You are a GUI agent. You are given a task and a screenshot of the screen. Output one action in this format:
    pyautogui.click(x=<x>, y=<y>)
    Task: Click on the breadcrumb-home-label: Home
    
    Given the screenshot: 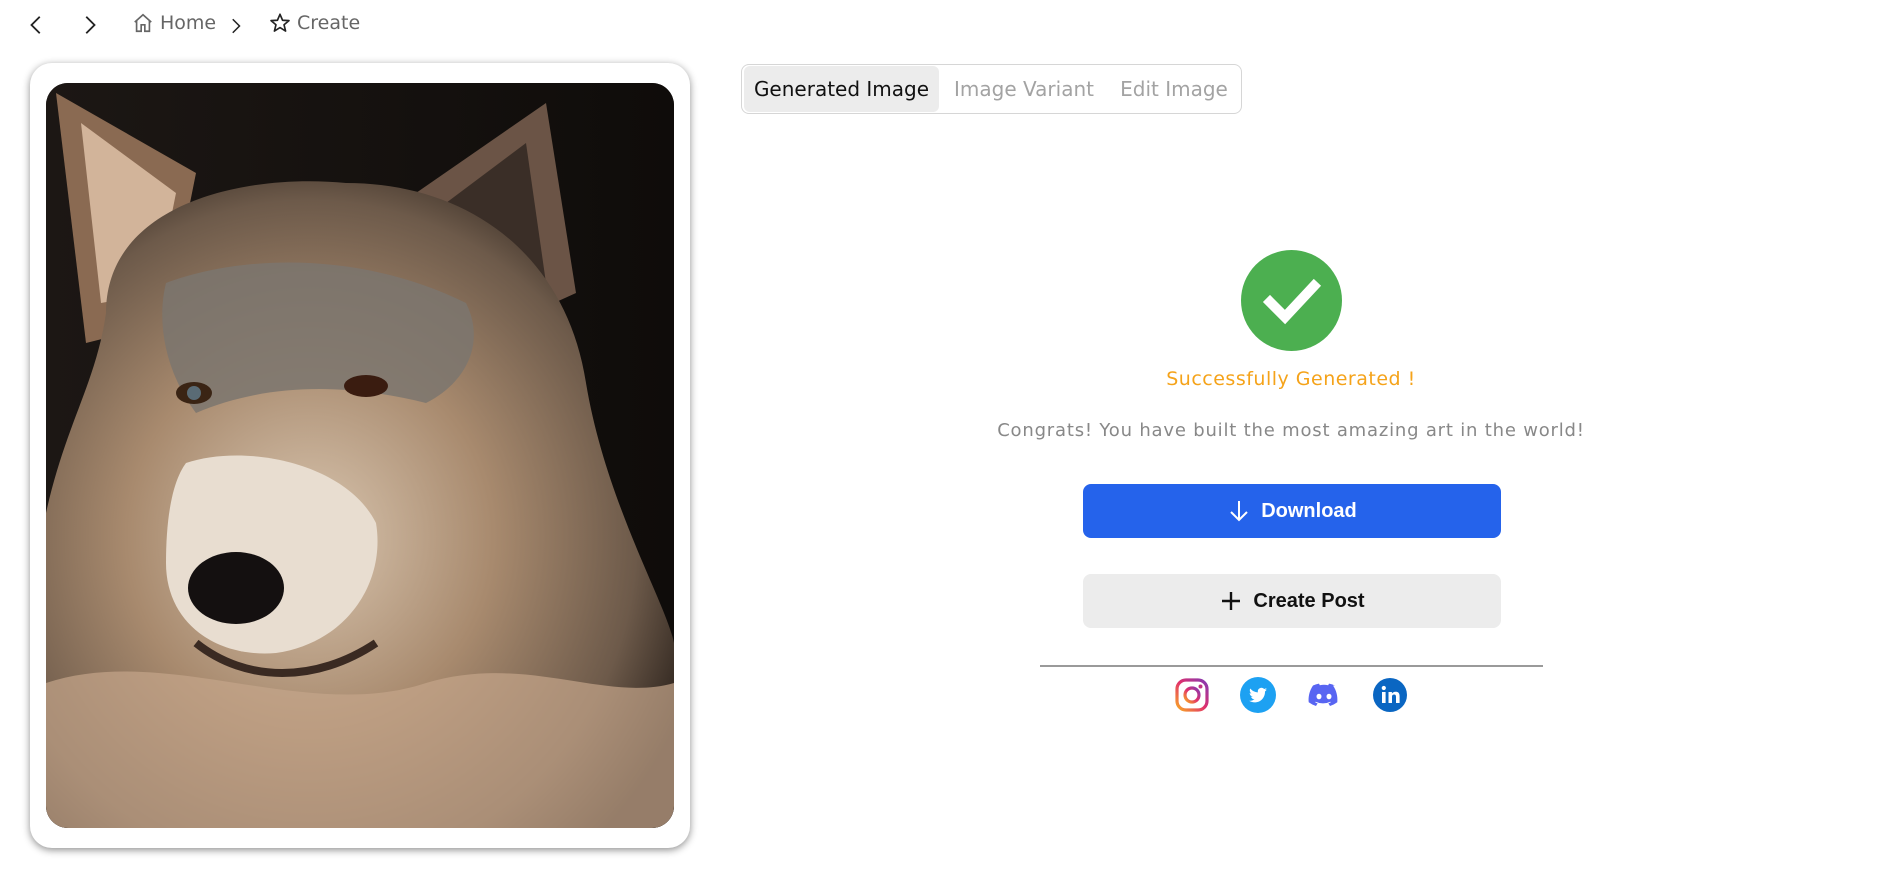 What is the action you would take?
    pyautogui.click(x=188, y=23)
    